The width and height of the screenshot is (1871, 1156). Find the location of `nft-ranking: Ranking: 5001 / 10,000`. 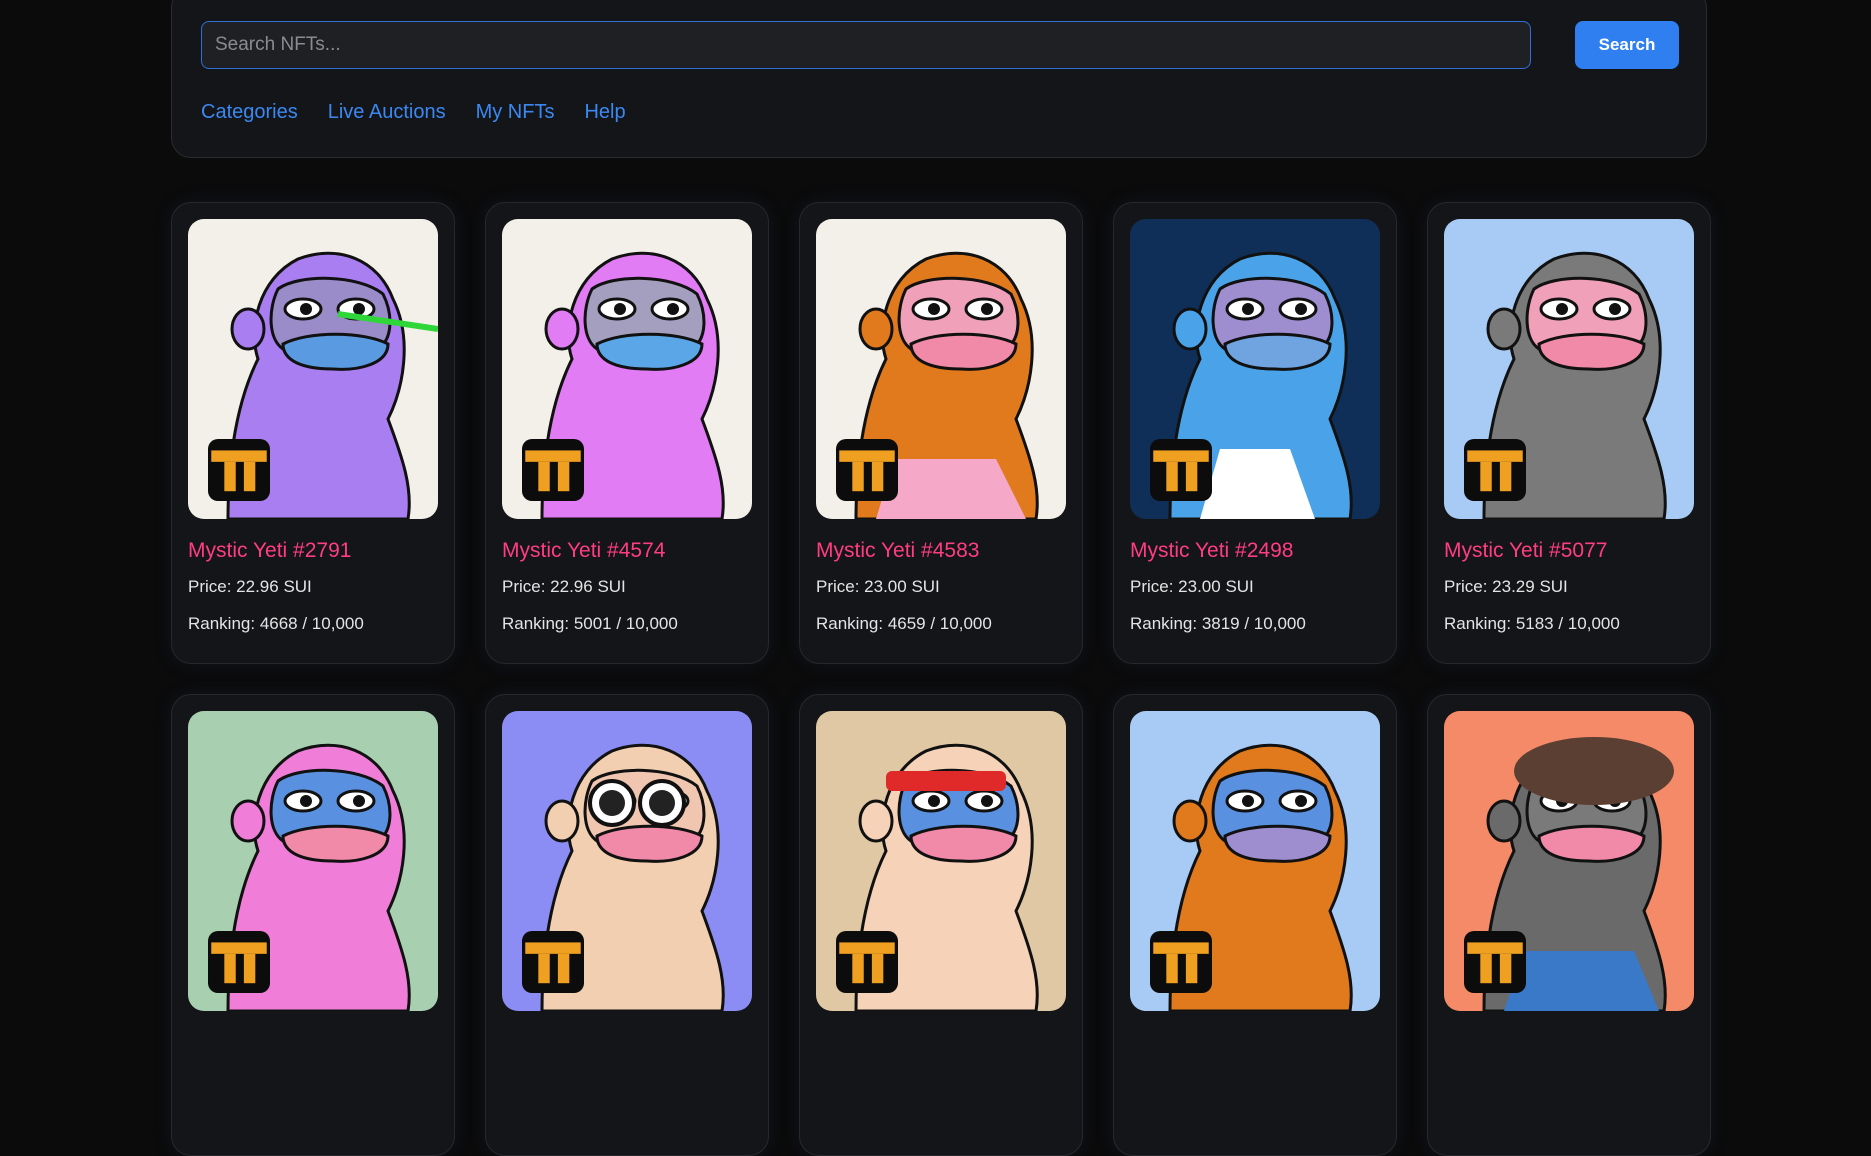

nft-ranking: Ranking: 5001 / 10,000 is located at coordinates (590, 623).